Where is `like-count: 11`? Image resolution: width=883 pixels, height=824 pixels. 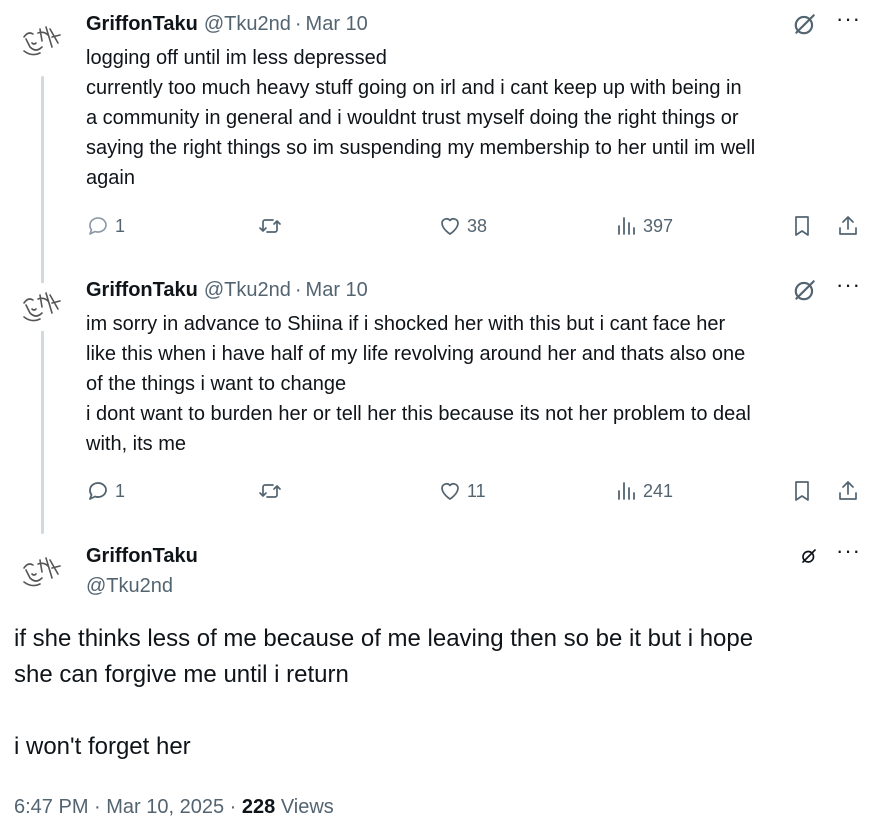 like-count: 11 is located at coordinates (476, 490).